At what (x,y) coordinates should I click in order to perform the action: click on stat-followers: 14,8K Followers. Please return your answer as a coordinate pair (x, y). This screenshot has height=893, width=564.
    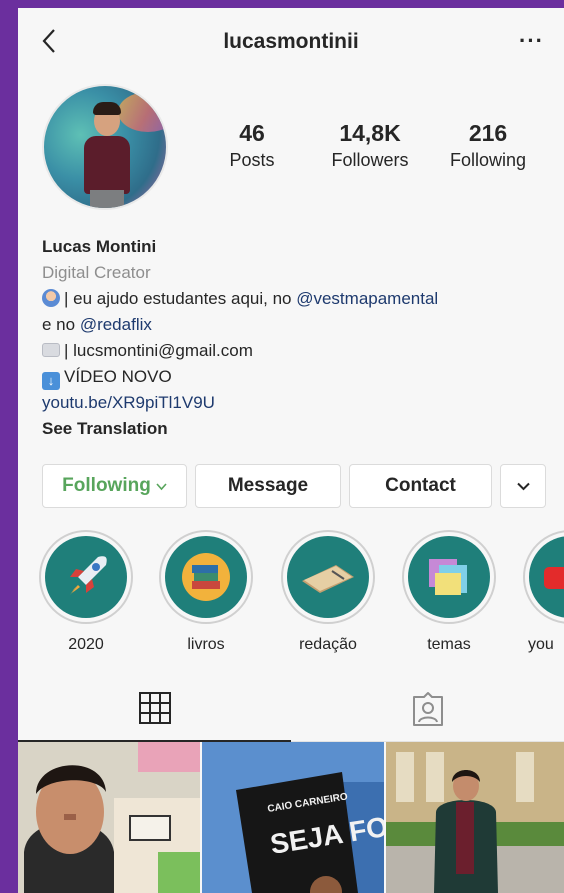
    Looking at the image, I should click on (370, 145).